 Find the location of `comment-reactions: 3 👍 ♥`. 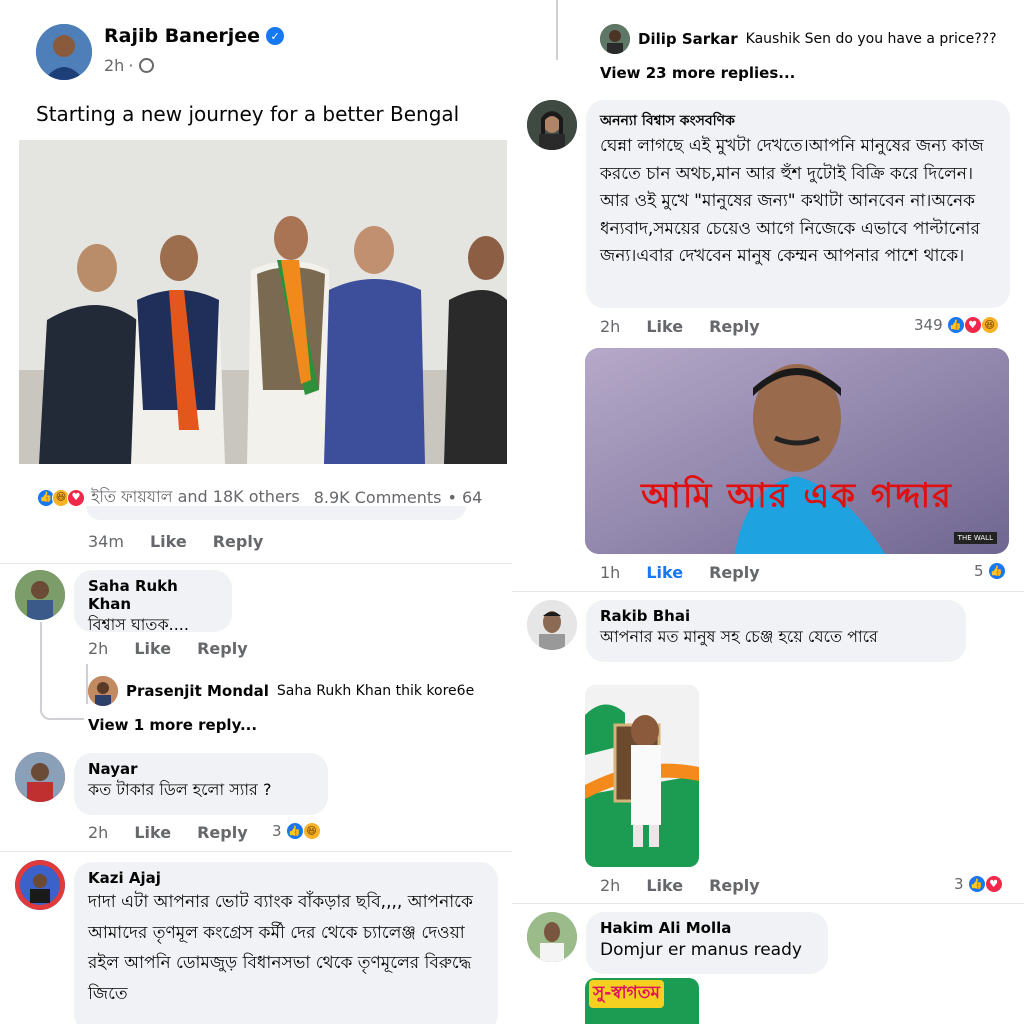

comment-reactions: 3 👍 ♥ is located at coordinates (978, 884).